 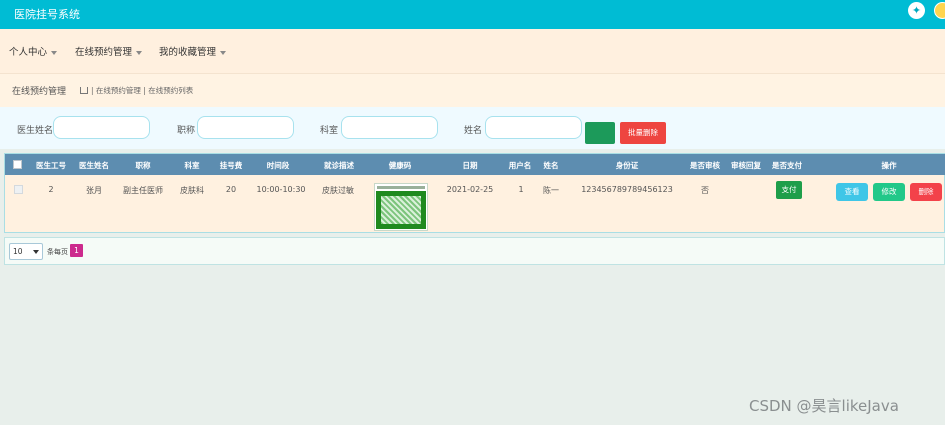 I want to click on name-label: 姓名, so click(x=473, y=131).